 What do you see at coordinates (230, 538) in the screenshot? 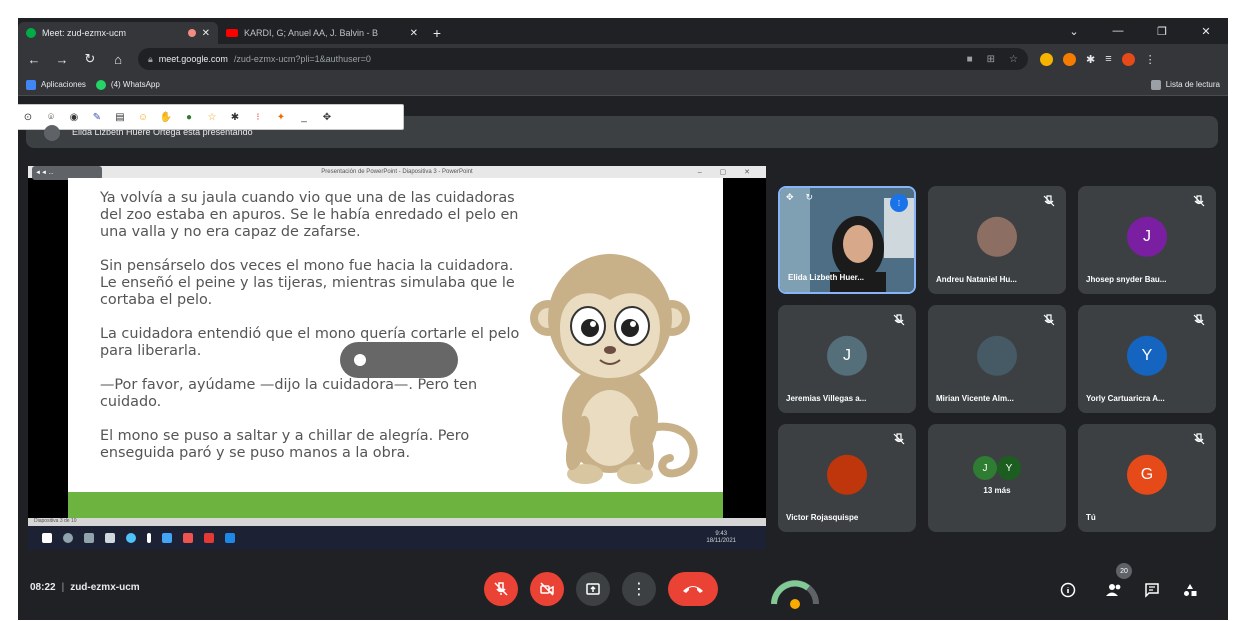
I see `word-icon` at bounding box center [230, 538].